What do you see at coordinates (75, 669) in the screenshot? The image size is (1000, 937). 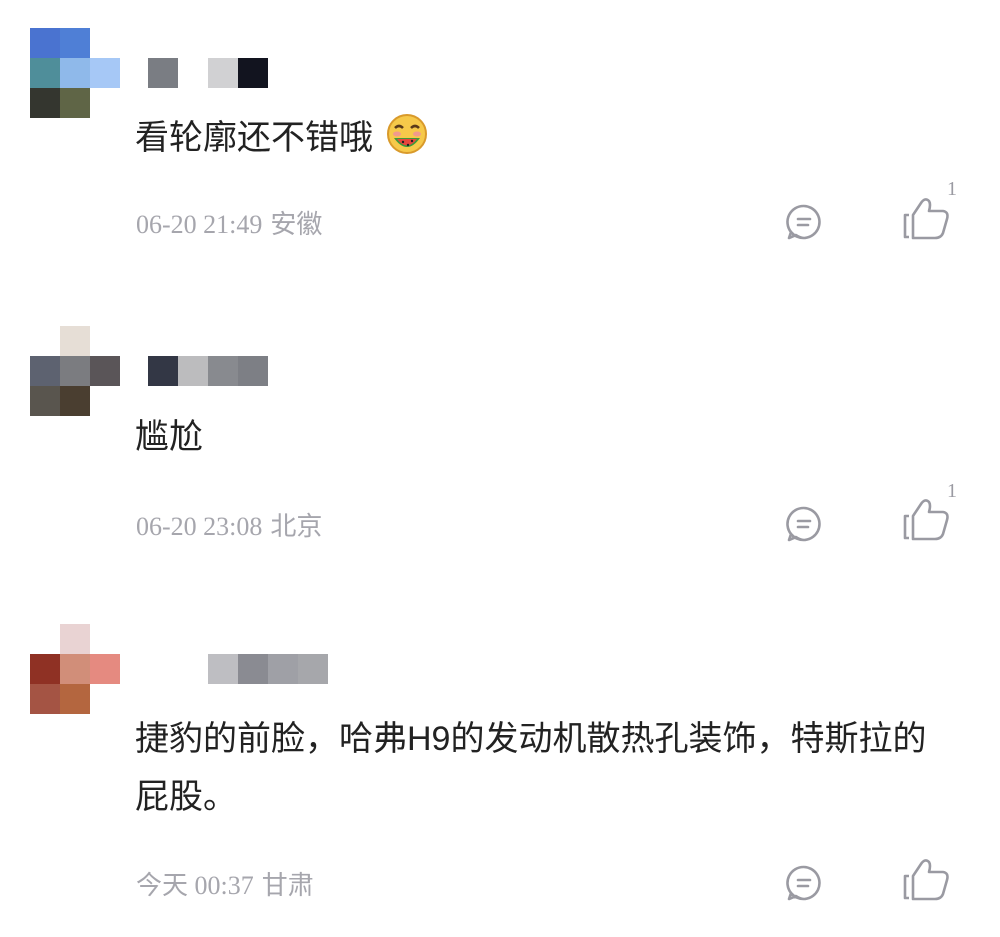 I see `avatar` at bounding box center [75, 669].